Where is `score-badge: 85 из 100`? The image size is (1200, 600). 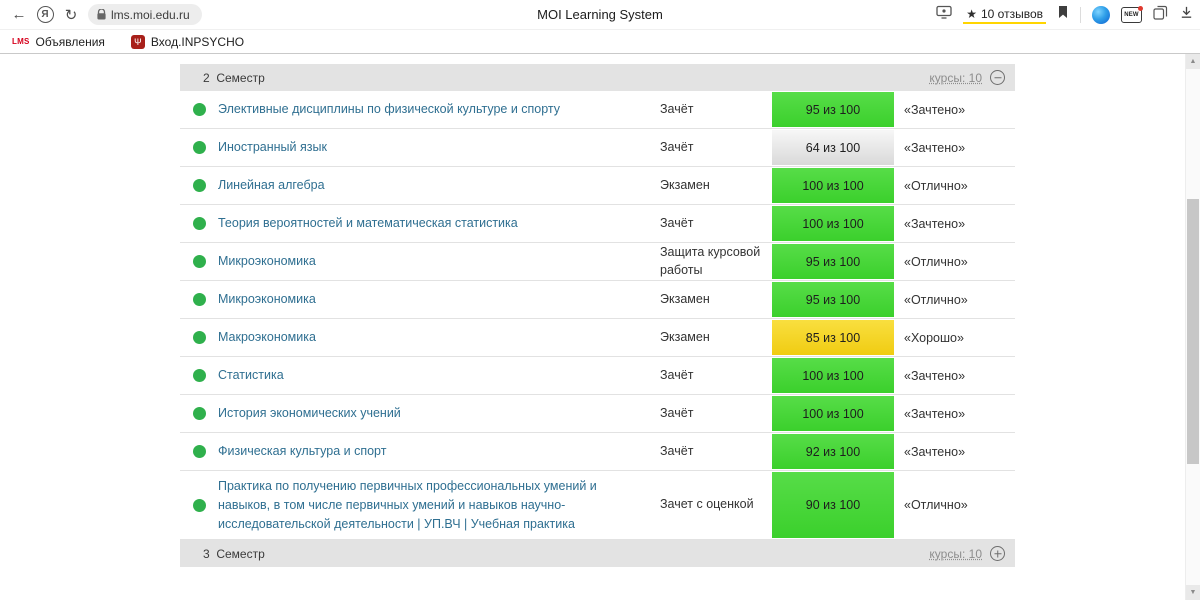 score-badge: 85 из 100 is located at coordinates (833, 337).